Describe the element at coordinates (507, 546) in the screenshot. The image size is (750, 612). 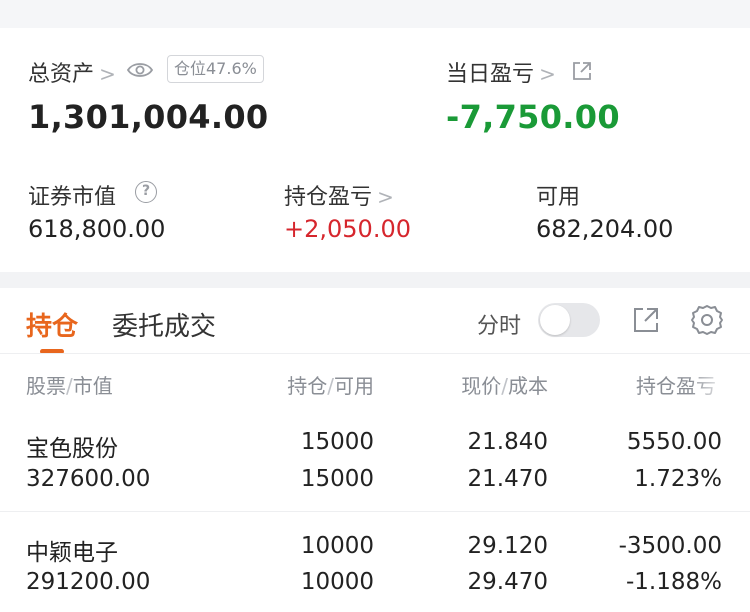
I see `current-price: 29.120` at that location.